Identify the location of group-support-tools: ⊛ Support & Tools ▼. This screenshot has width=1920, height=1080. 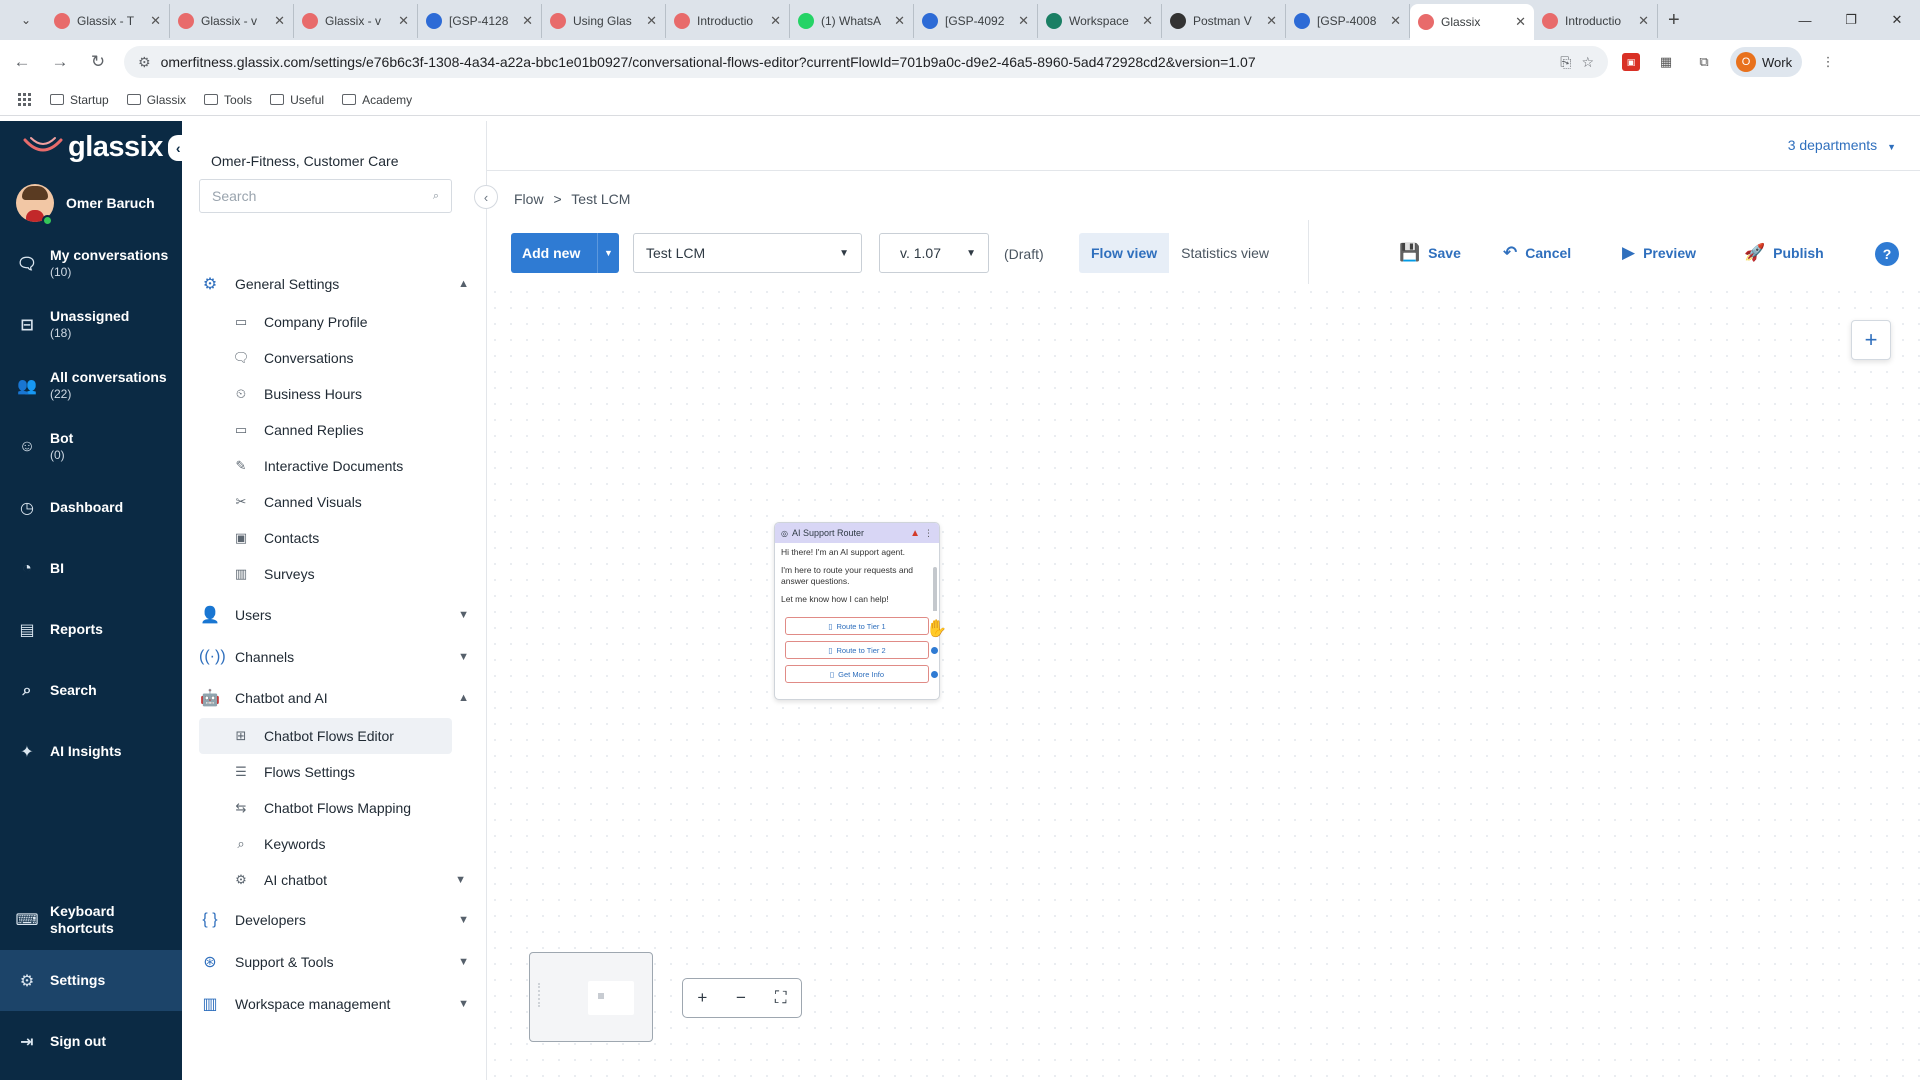
(334, 962).